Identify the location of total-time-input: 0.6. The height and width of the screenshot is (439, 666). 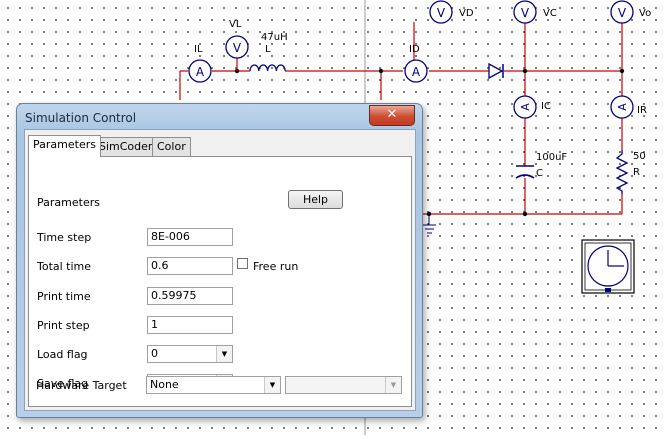
(190, 266).